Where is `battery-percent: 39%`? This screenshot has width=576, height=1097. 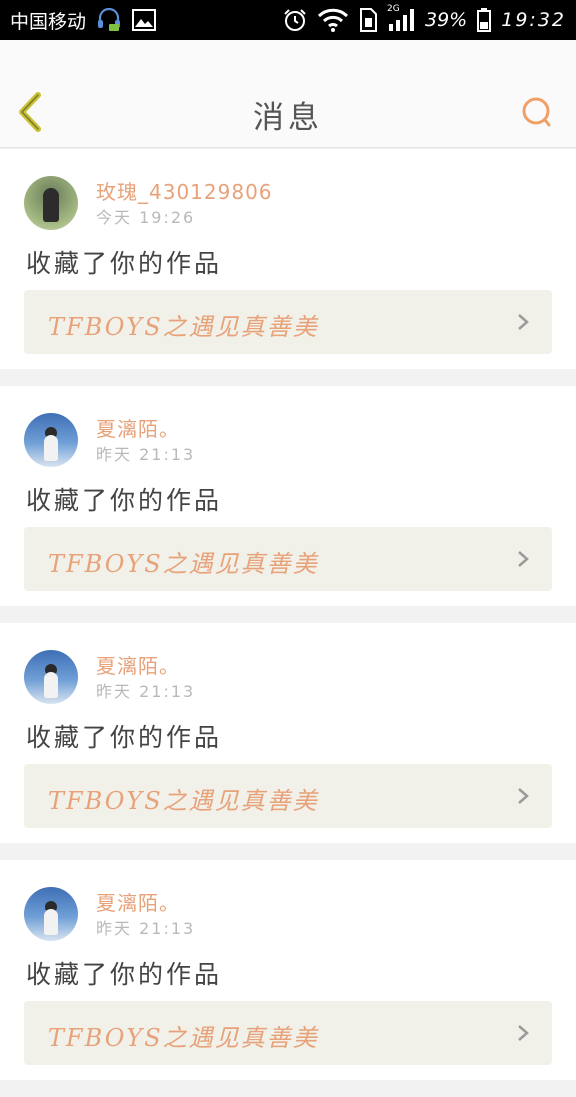 battery-percent: 39% is located at coordinates (446, 20).